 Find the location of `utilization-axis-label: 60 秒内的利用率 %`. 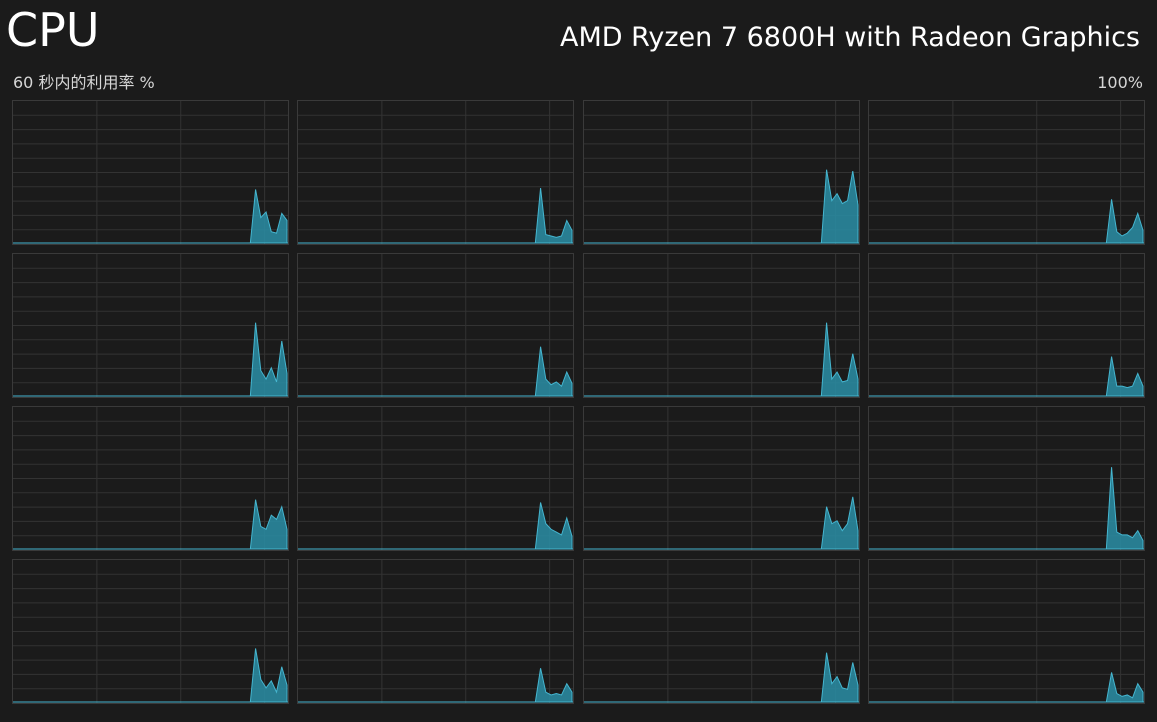

utilization-axis-label: 60 秒内的利用率 % is located at coordinates (84, 82).